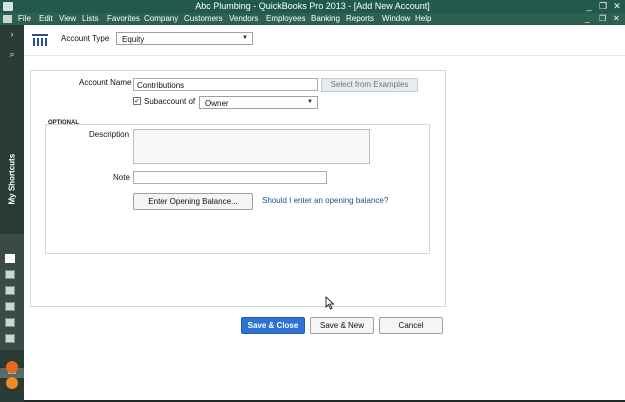 Image resolution: width=625 pixels, height=402 pixels. Describe the element at coordinates (12, 213) in the screenshot. I see `shortcuts-sidebar: › ⌕ My Shortcuts Do` at that location.